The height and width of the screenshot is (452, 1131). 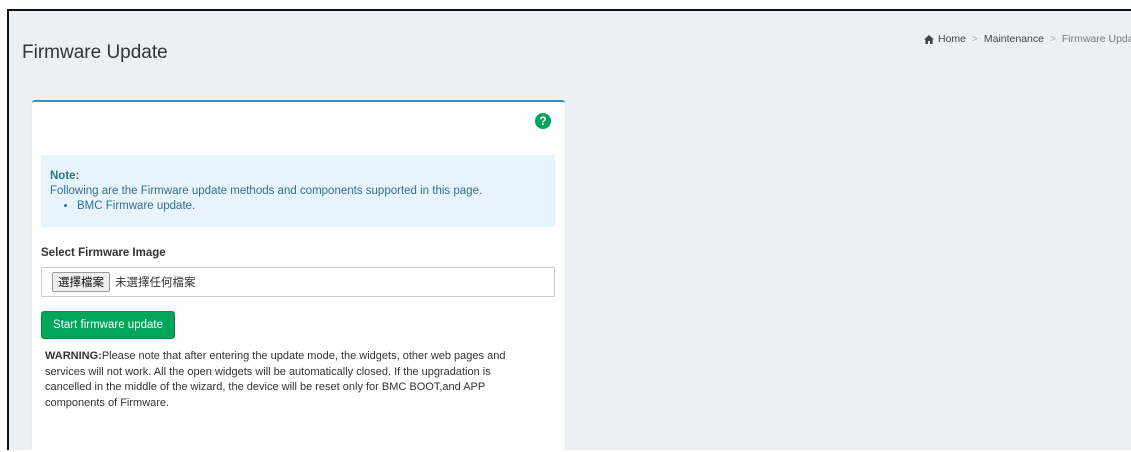 What do you see at coordinates (311, 206) in the screenshot?
I see `list-item: BMC Firmware update.` at bounding box center [311, 206].